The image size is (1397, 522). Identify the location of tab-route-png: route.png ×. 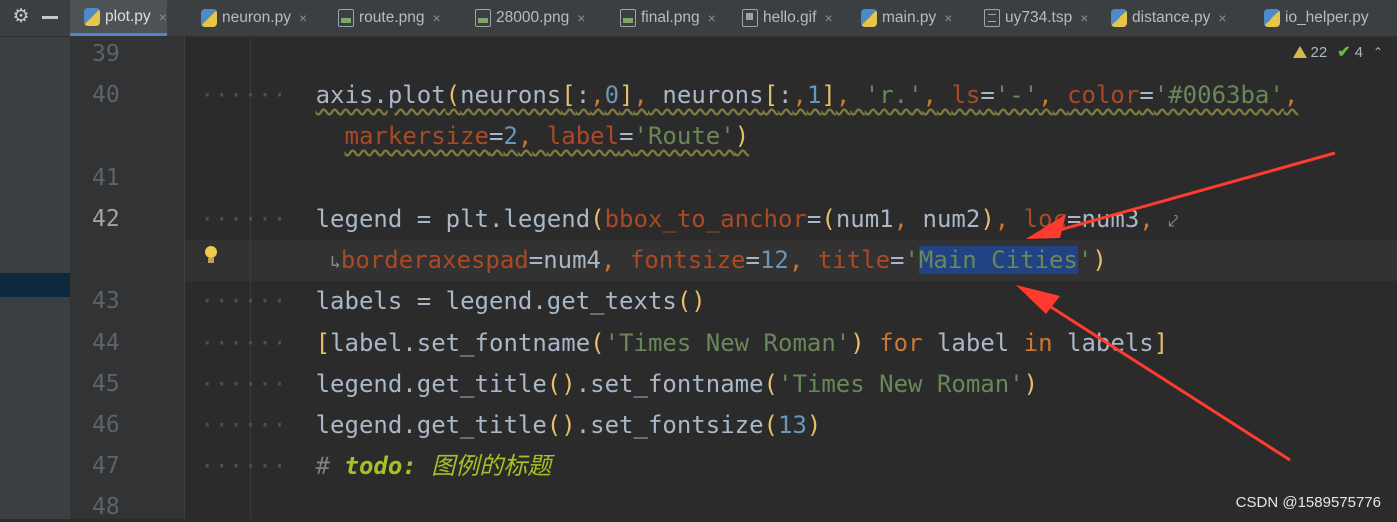
(382, 18).